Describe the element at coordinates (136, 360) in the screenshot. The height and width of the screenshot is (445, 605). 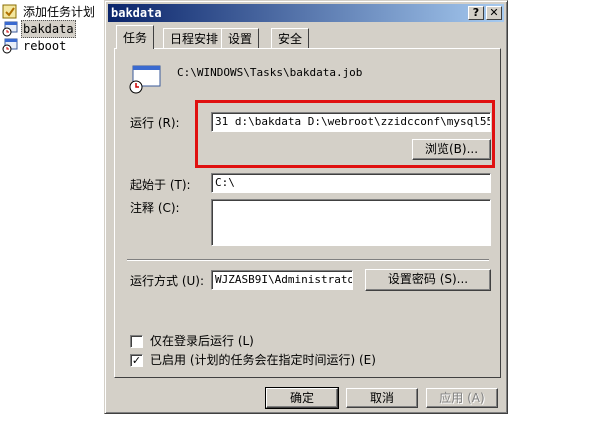
I see `enabled-checkbox: ✓` at that location.